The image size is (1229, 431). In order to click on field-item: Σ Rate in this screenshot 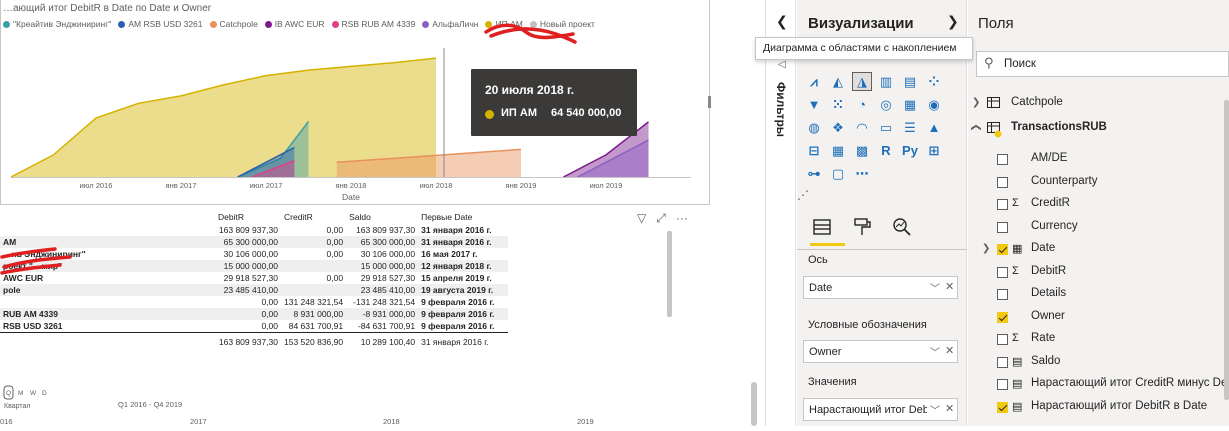, I will do `click(1095, 340)`.